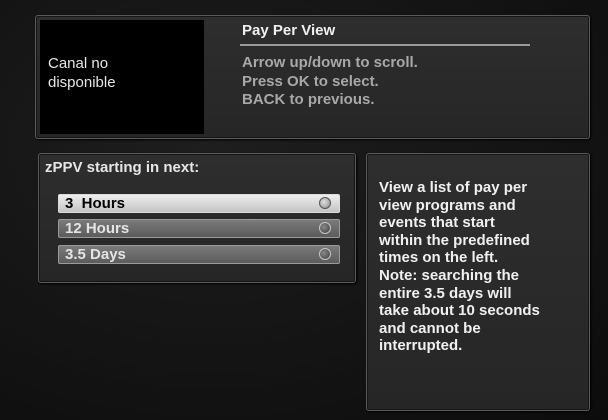 The width and height of the screenshot is (608, 420). I want to click on option-label: 3.5 Days, so click(95, 254).